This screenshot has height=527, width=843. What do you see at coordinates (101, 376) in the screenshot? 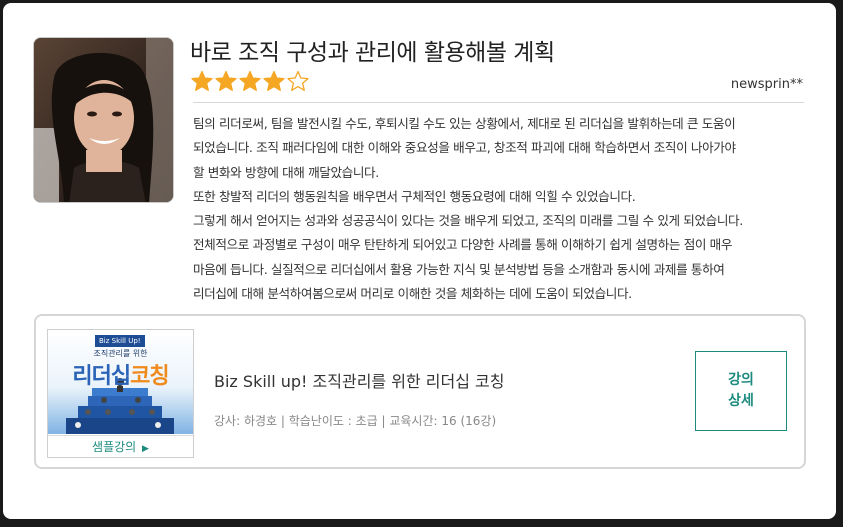
I see `thumbnail-title-part-a: 리더십` at bounding box center [101, 376].